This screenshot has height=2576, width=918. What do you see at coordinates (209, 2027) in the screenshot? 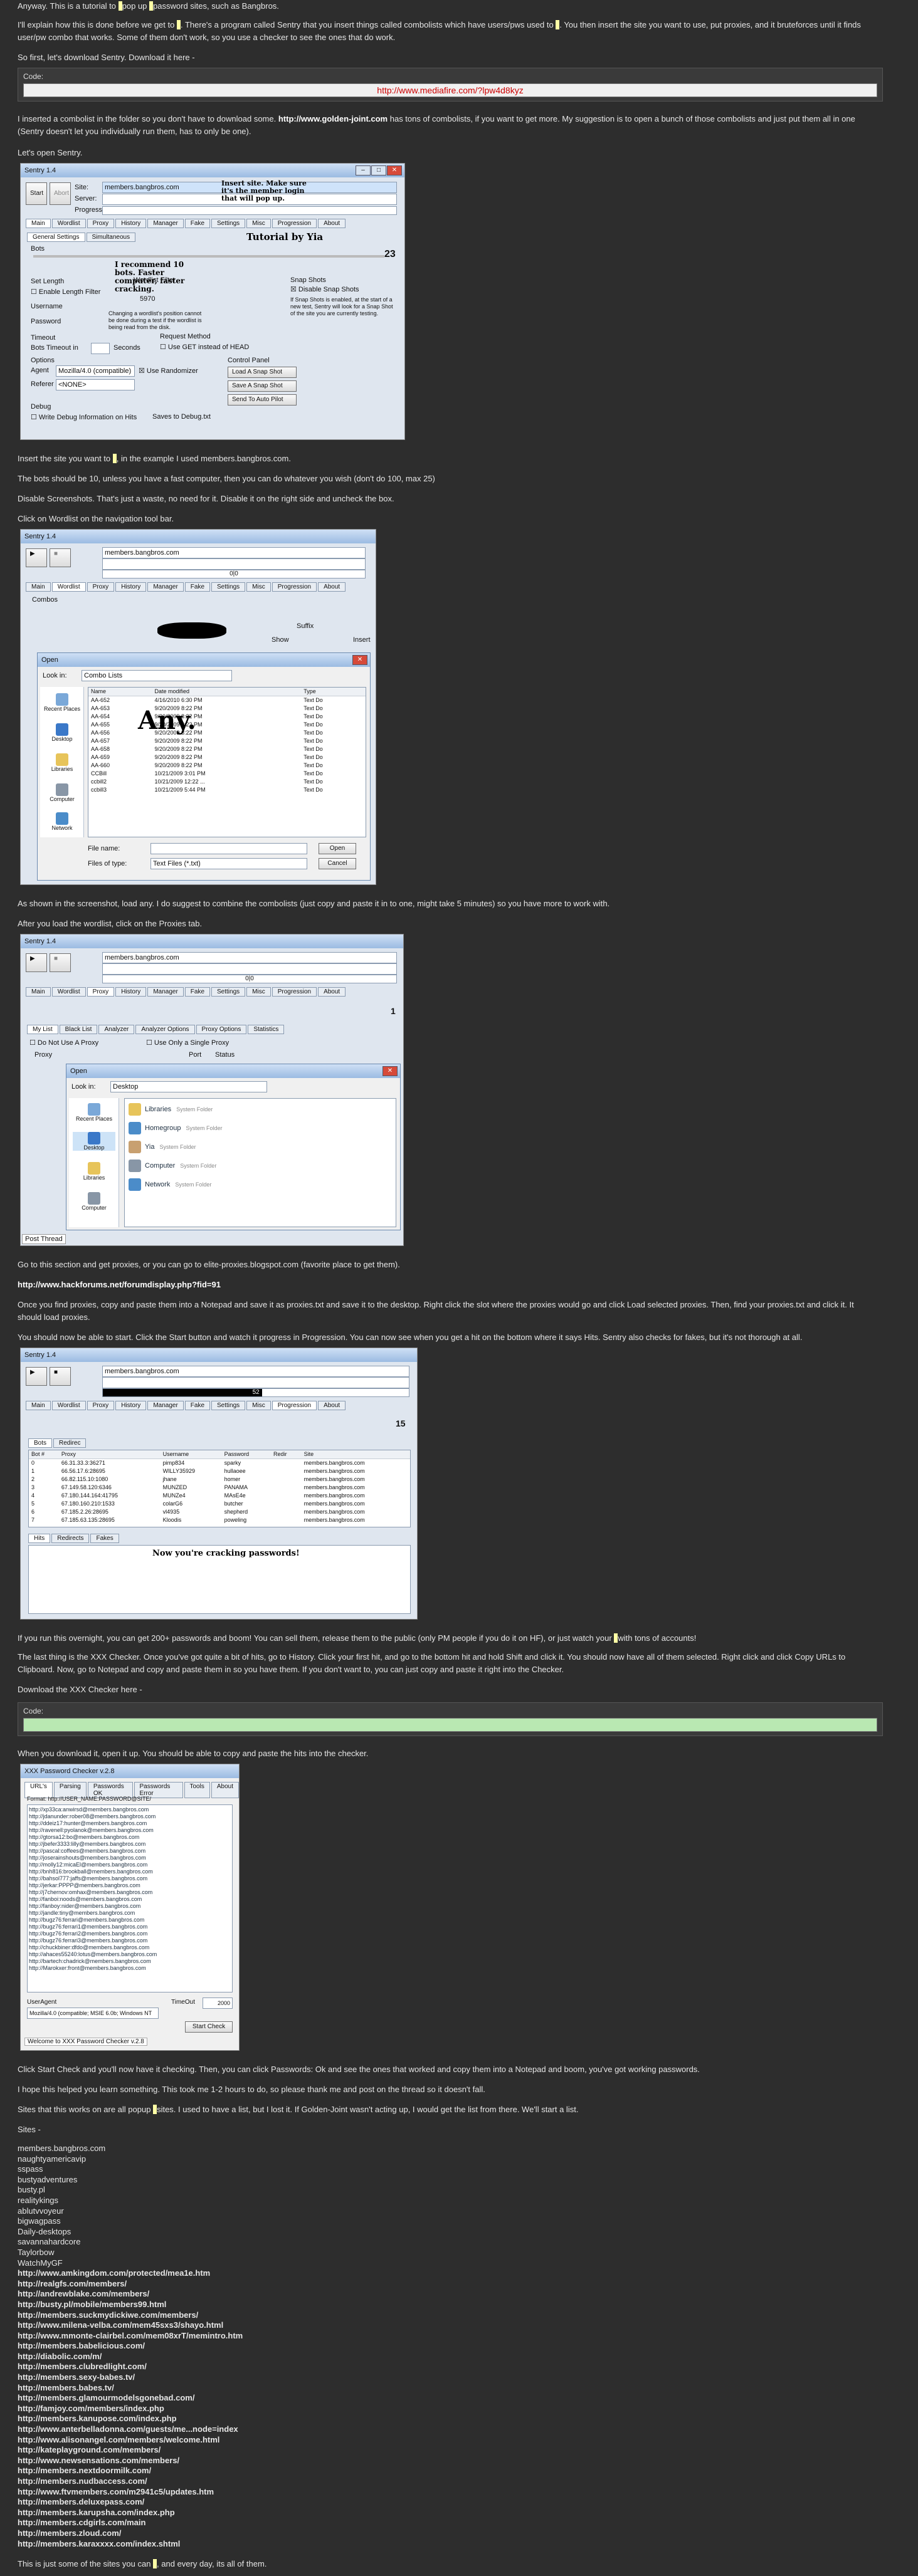
I see `start-check-button: Start Check` at bounding box center [209, 2027].